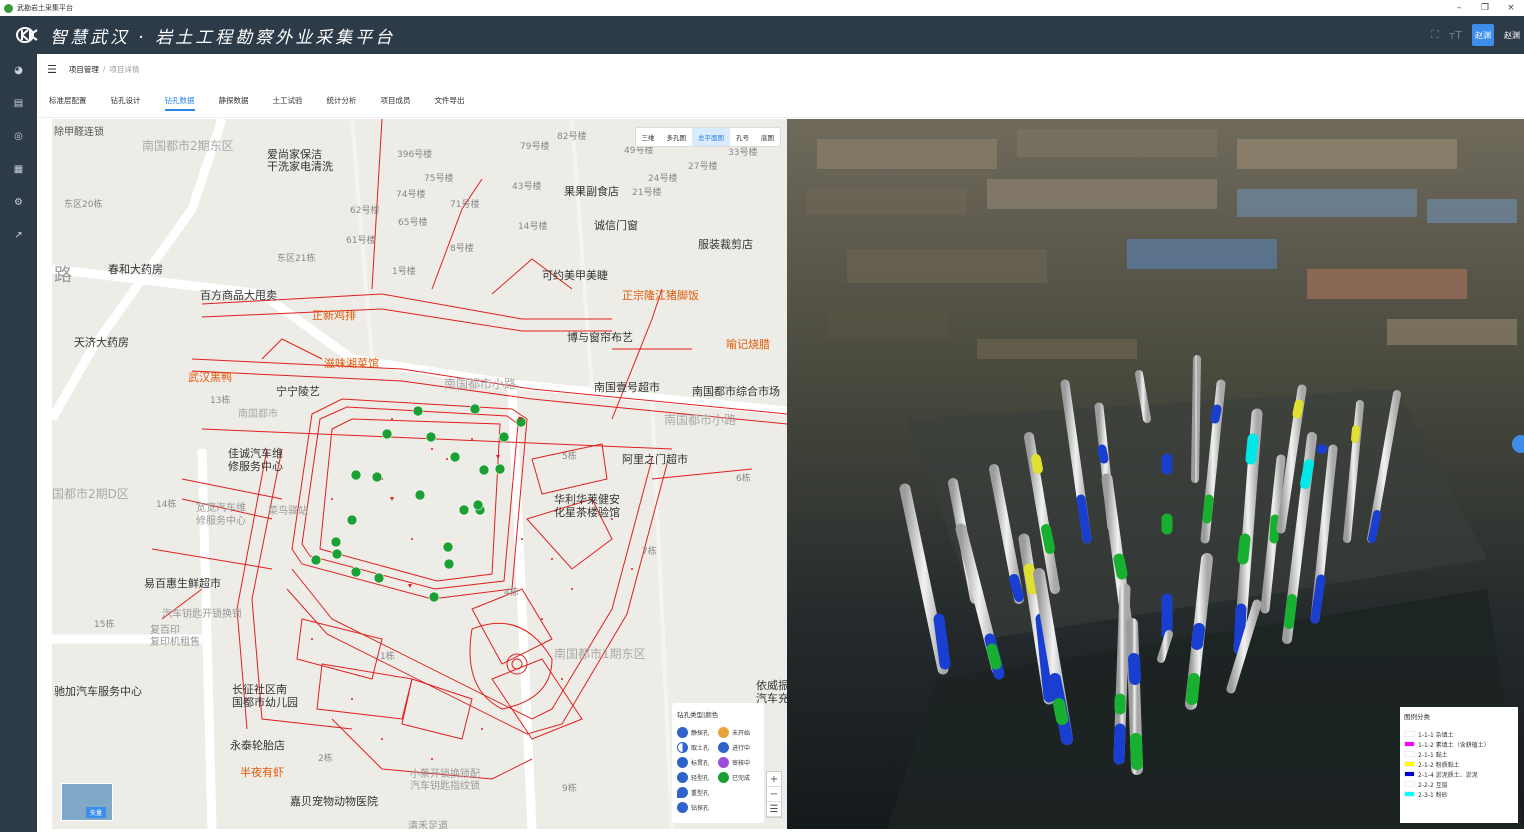 This screenshot has height=832, width=1524. What do you see at coordinates (700, 763) in the screenshot?
I see `legend-label: 标贯孔` at bounding box center [700, 763].